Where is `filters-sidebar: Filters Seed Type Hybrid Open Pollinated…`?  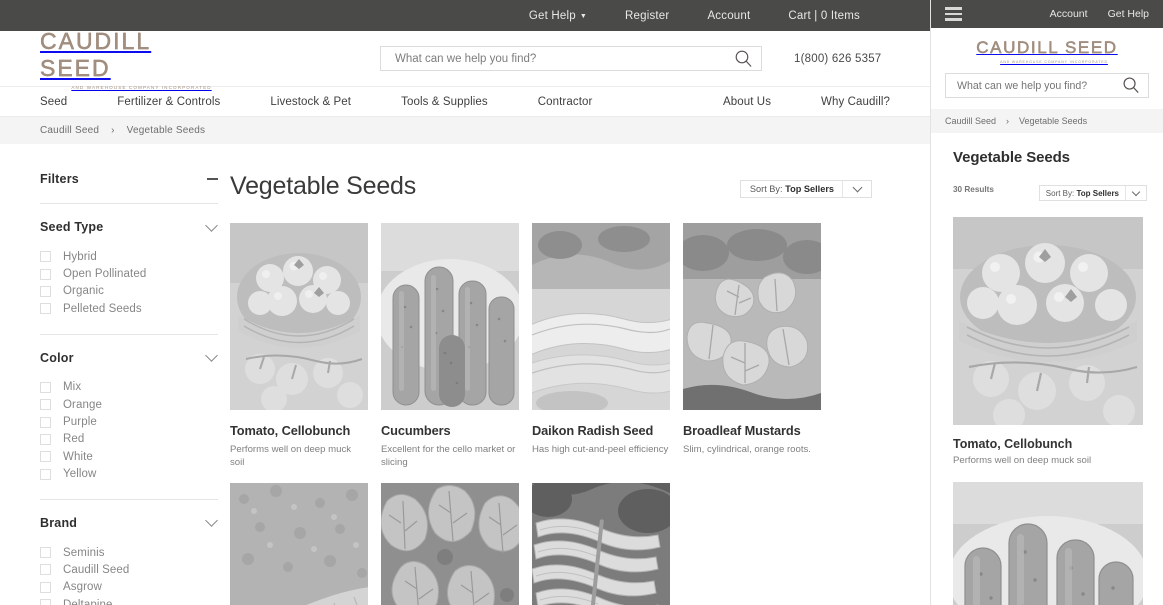
filters-sidebar: Filters Seed Type Hybrid Open Pollinated… is located at coordinates (115, 388).